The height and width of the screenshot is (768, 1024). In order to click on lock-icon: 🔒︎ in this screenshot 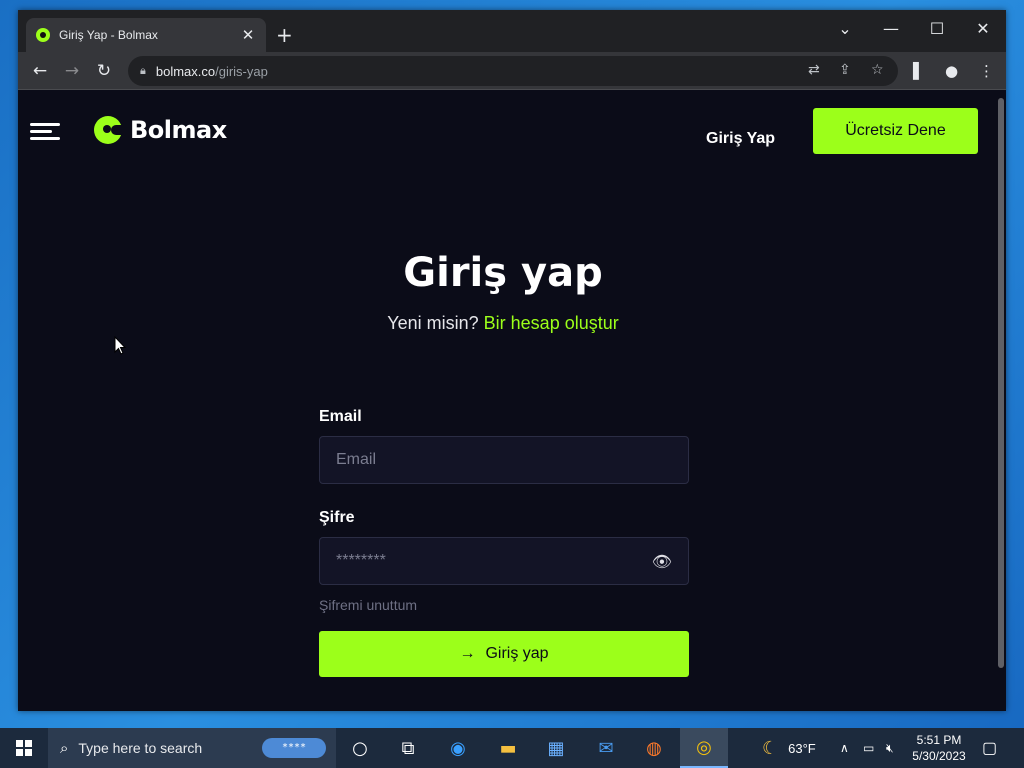, I will do `click(143, 71)`.